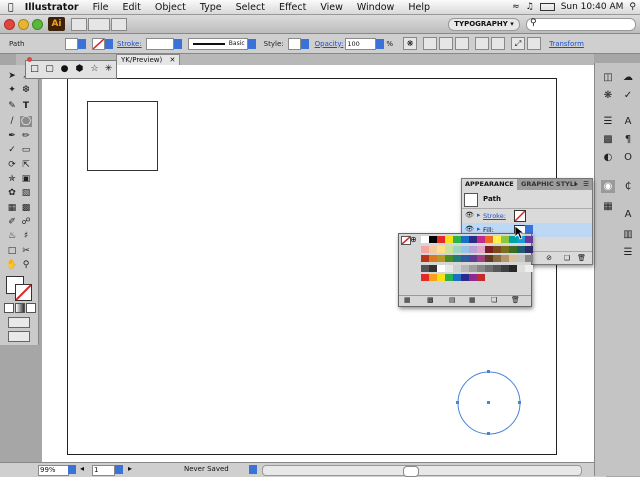 This screenshot has height=477, width=640. What do you see at coordinates (250, 7) in the screenshot?
I see `menu-select: Select` at bounding box center [250, 7].